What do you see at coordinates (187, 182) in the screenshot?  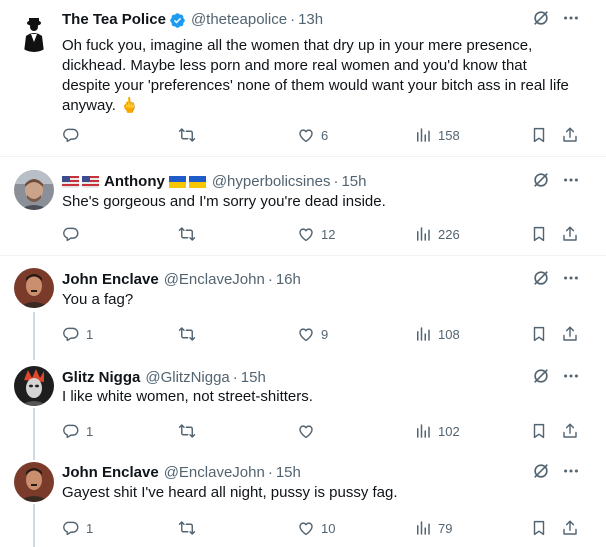 I see `ukraine-flag-icon` at bounding box center [187, 182].